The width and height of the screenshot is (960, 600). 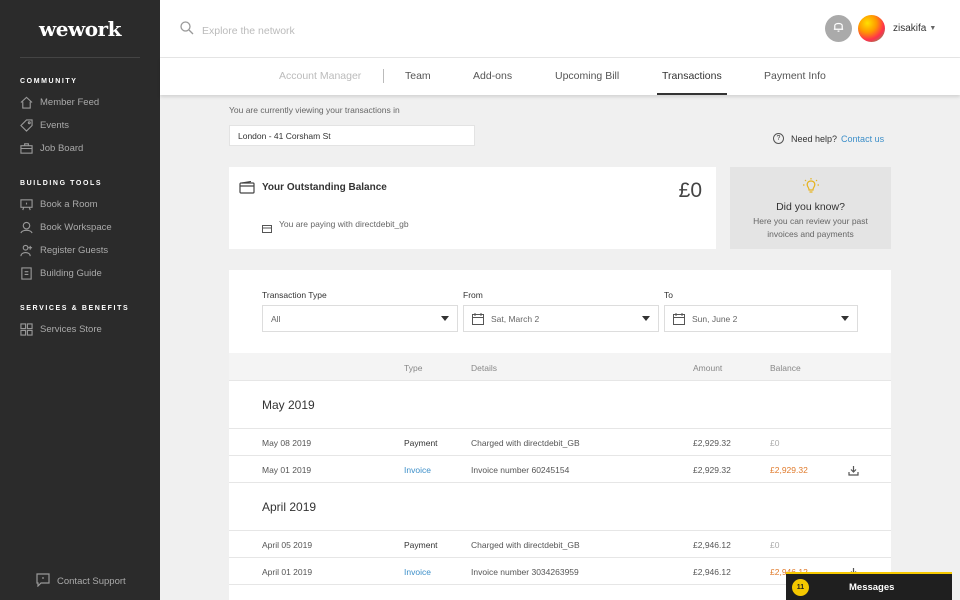 What do you see at coordinates (383, 76) in the screenshot?
I see `tab-divider` at bounding box center [383, 76].